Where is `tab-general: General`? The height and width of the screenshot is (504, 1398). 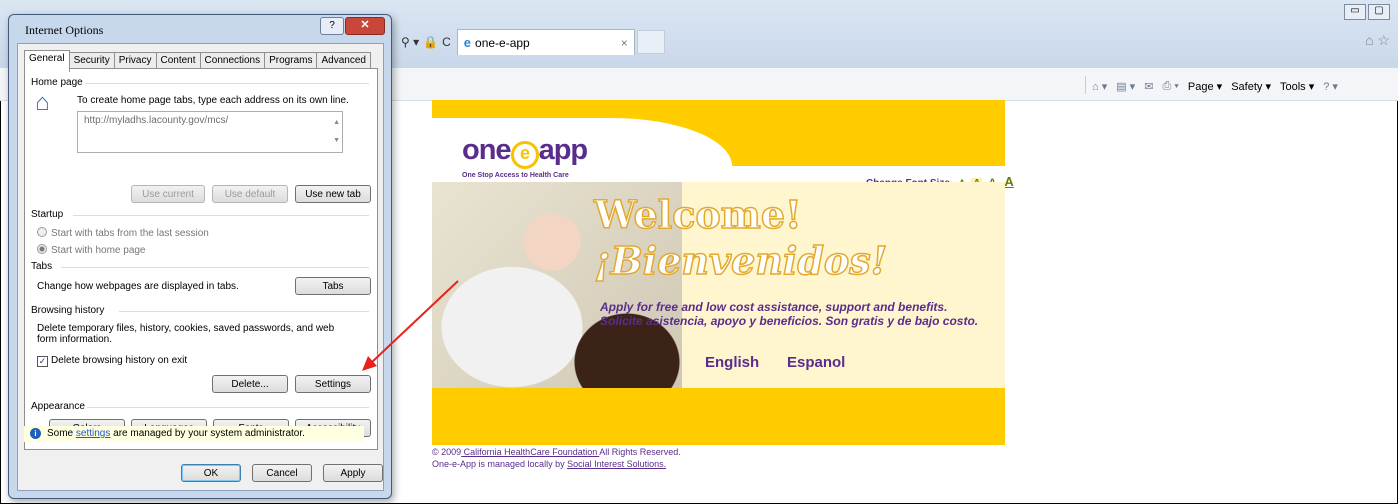
tab-general: General is located at coordinates (47, 61).